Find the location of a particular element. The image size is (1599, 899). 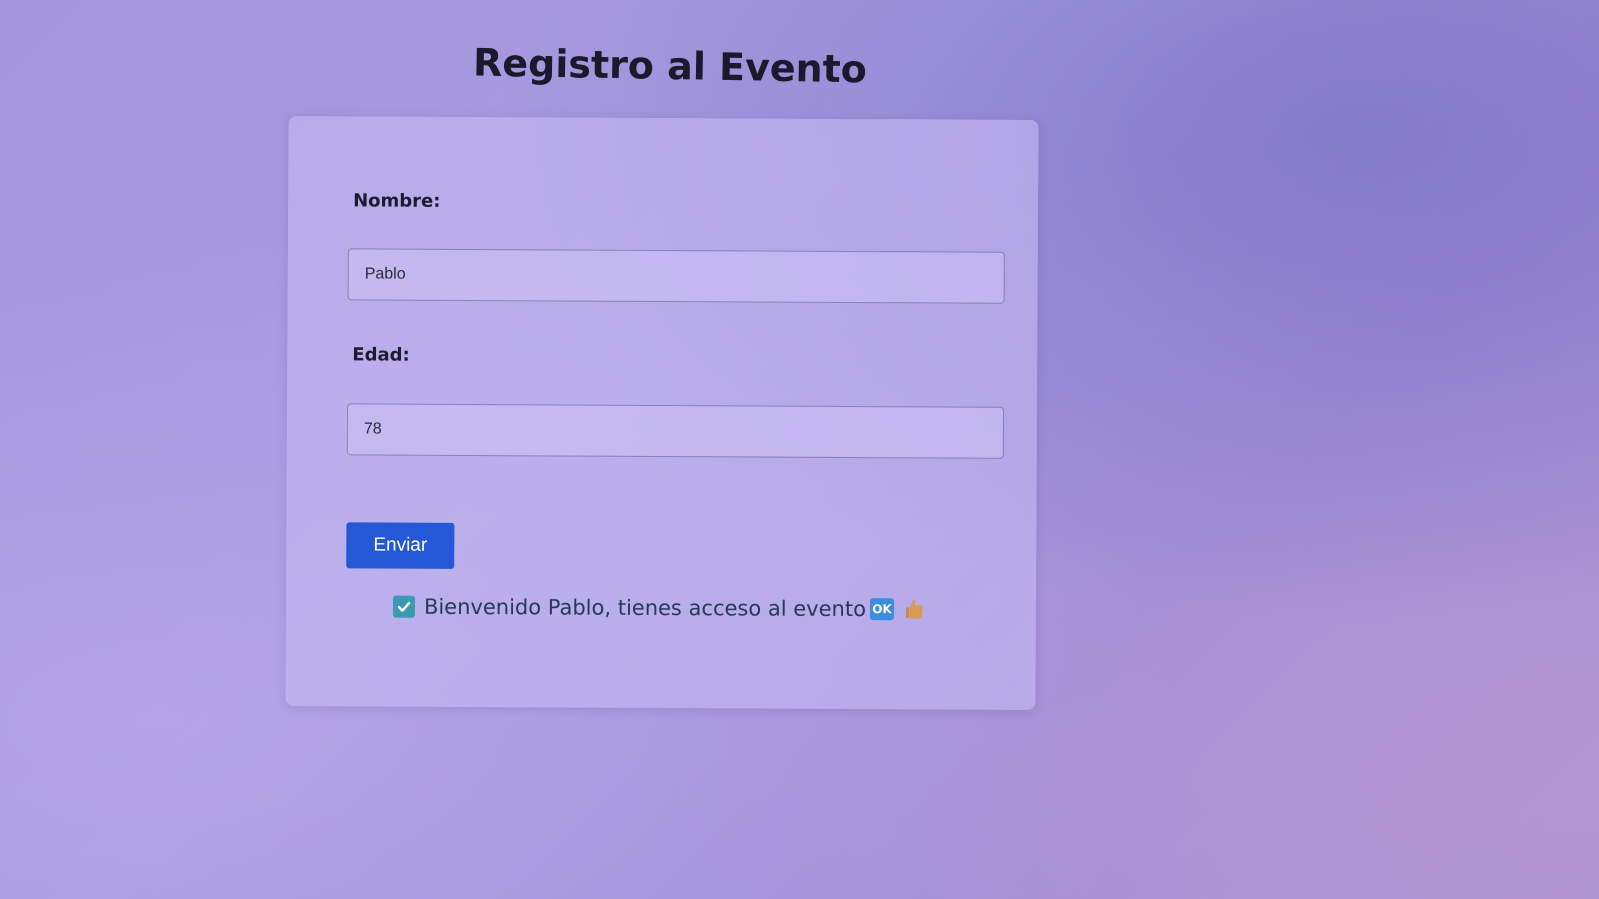

age-label: Edad: is located at coordinates (381, 355).